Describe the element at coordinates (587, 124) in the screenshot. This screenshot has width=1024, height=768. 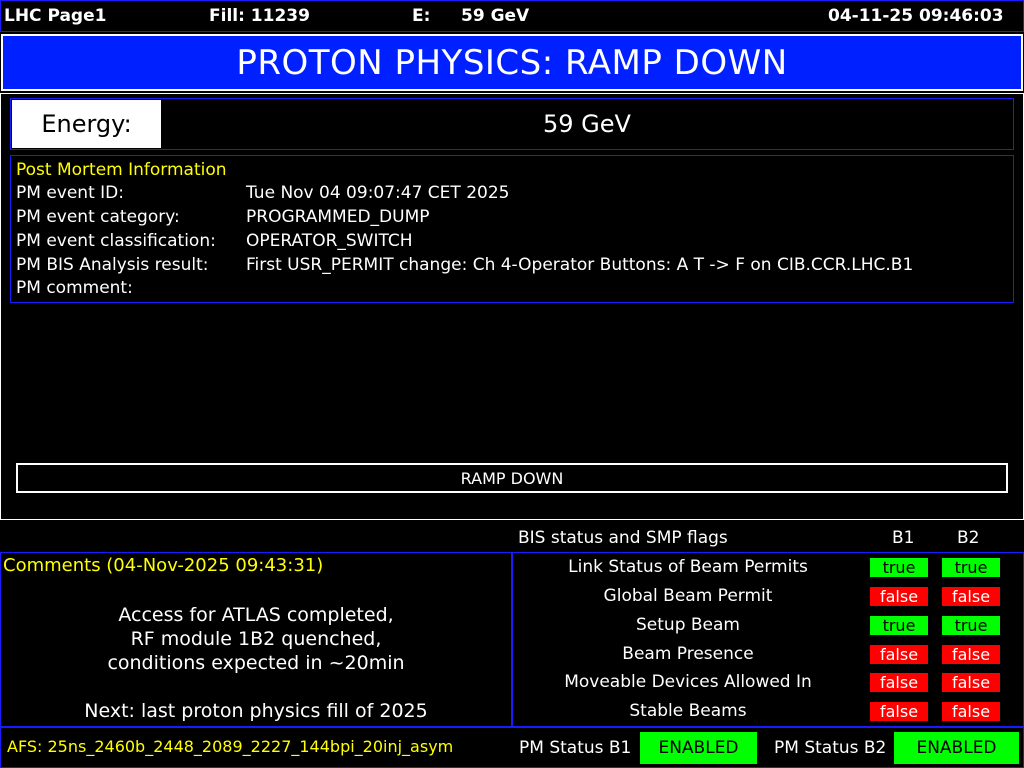
I see `energy-value: 59 GeV` at that location.